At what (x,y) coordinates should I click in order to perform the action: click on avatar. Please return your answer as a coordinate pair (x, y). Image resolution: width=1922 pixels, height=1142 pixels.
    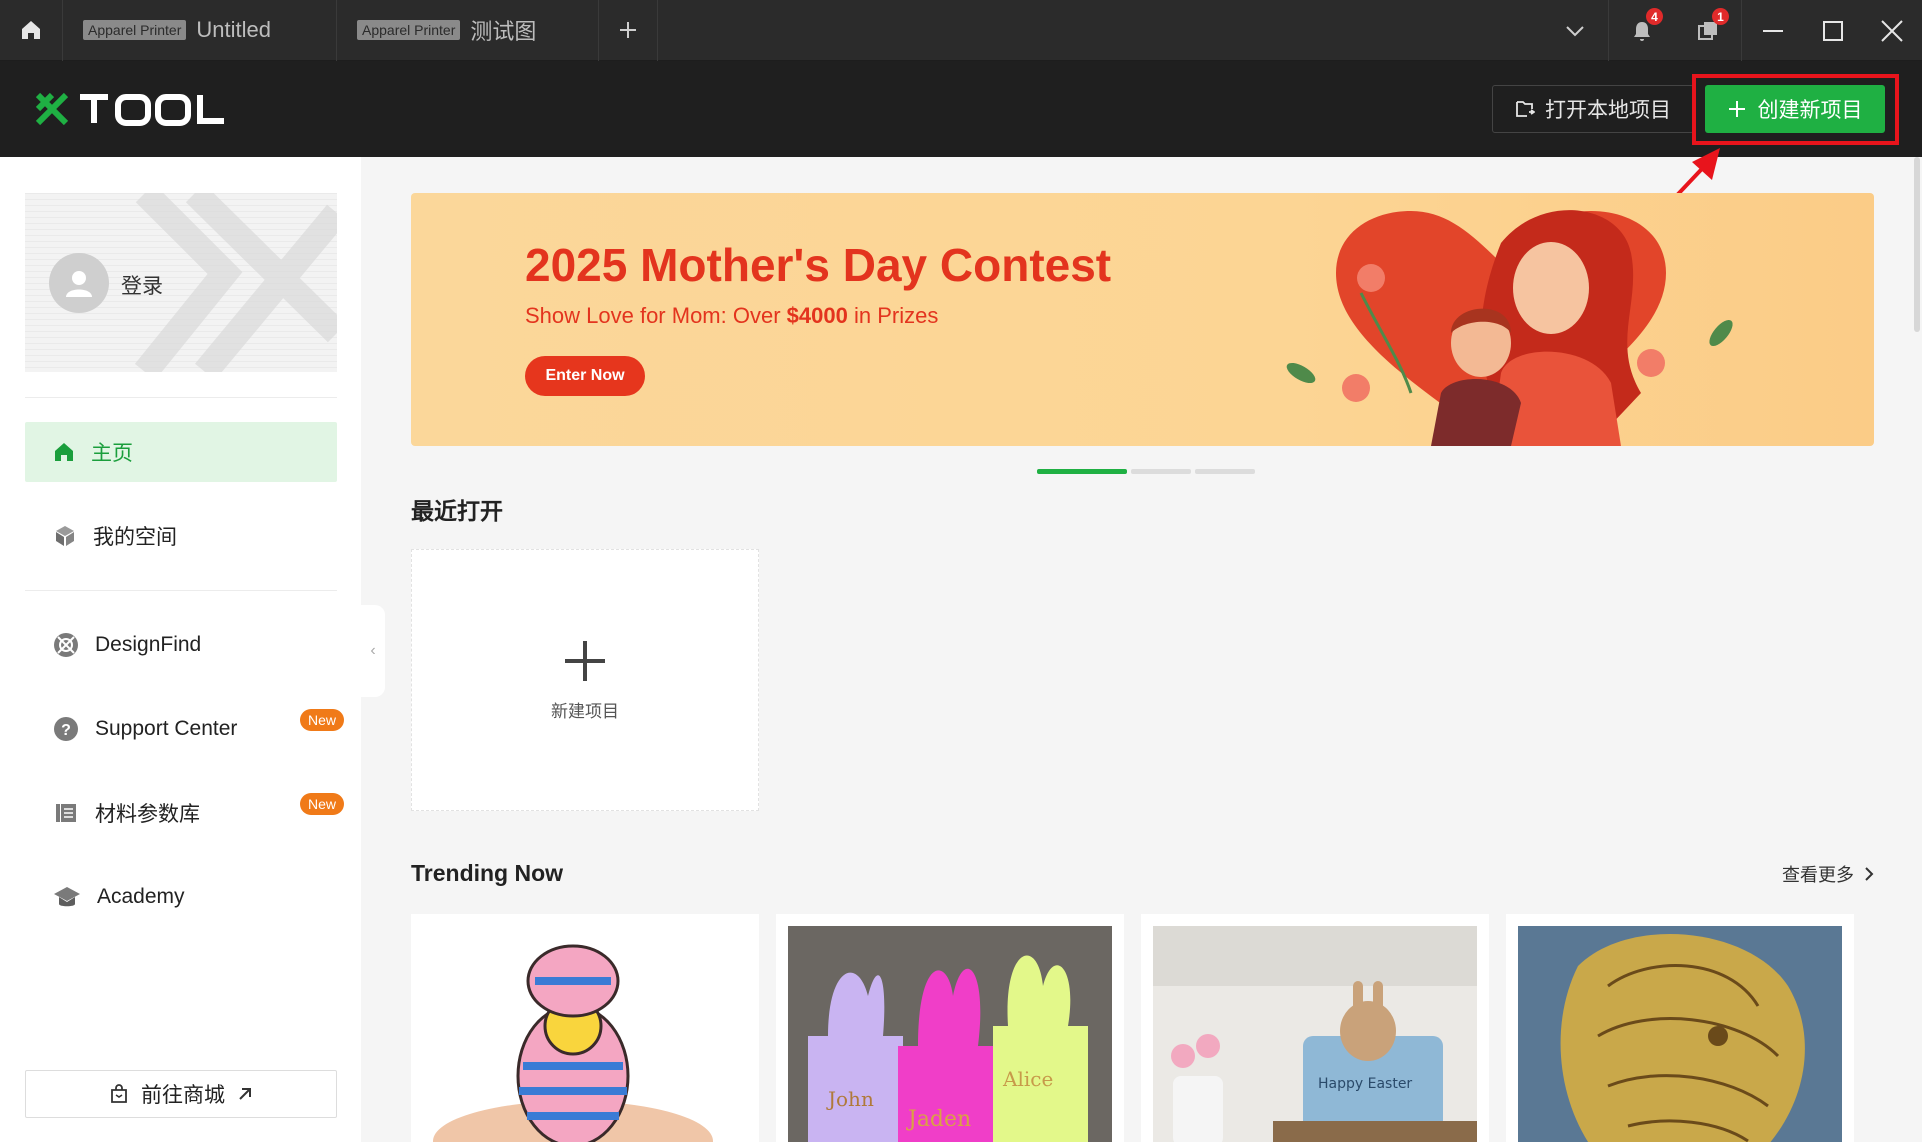
    Looking at the image, I should click on (79, 283).